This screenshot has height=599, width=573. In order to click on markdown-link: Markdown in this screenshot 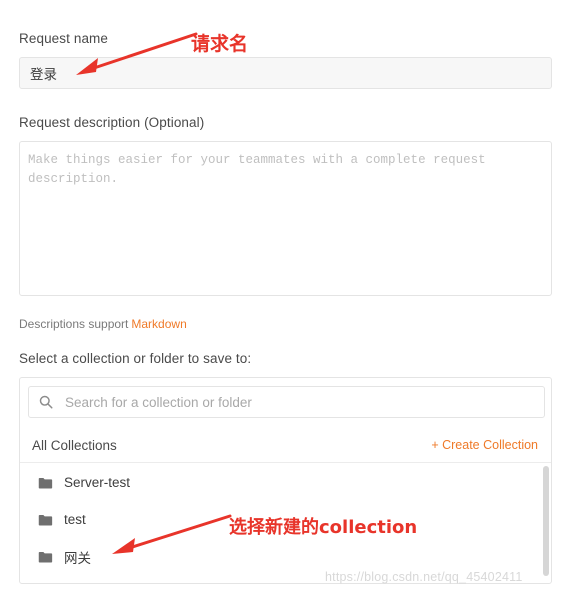, I will do `click(158, 324)`.